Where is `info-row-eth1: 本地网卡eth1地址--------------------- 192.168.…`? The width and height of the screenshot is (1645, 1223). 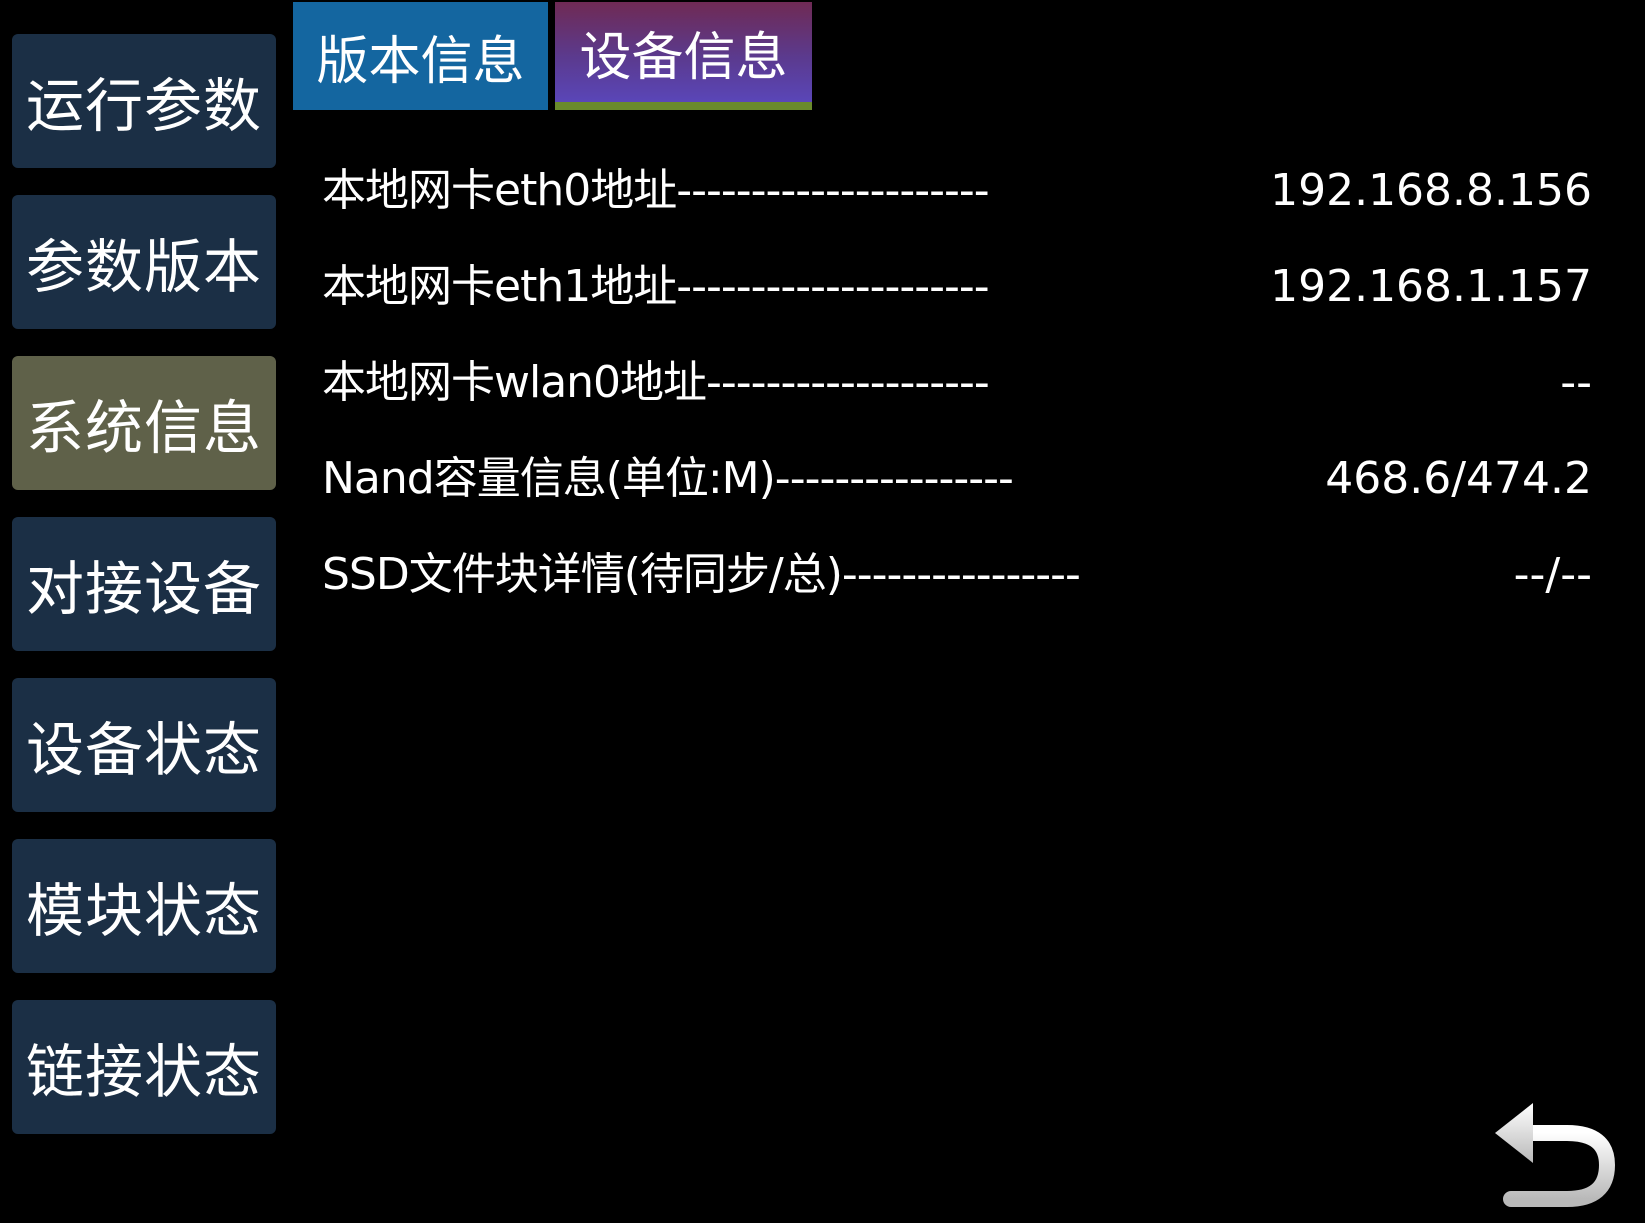
info-row-eth1: 本地网卡eth1地址--------------------- 192.168.… is located at coordinates (957, 299).